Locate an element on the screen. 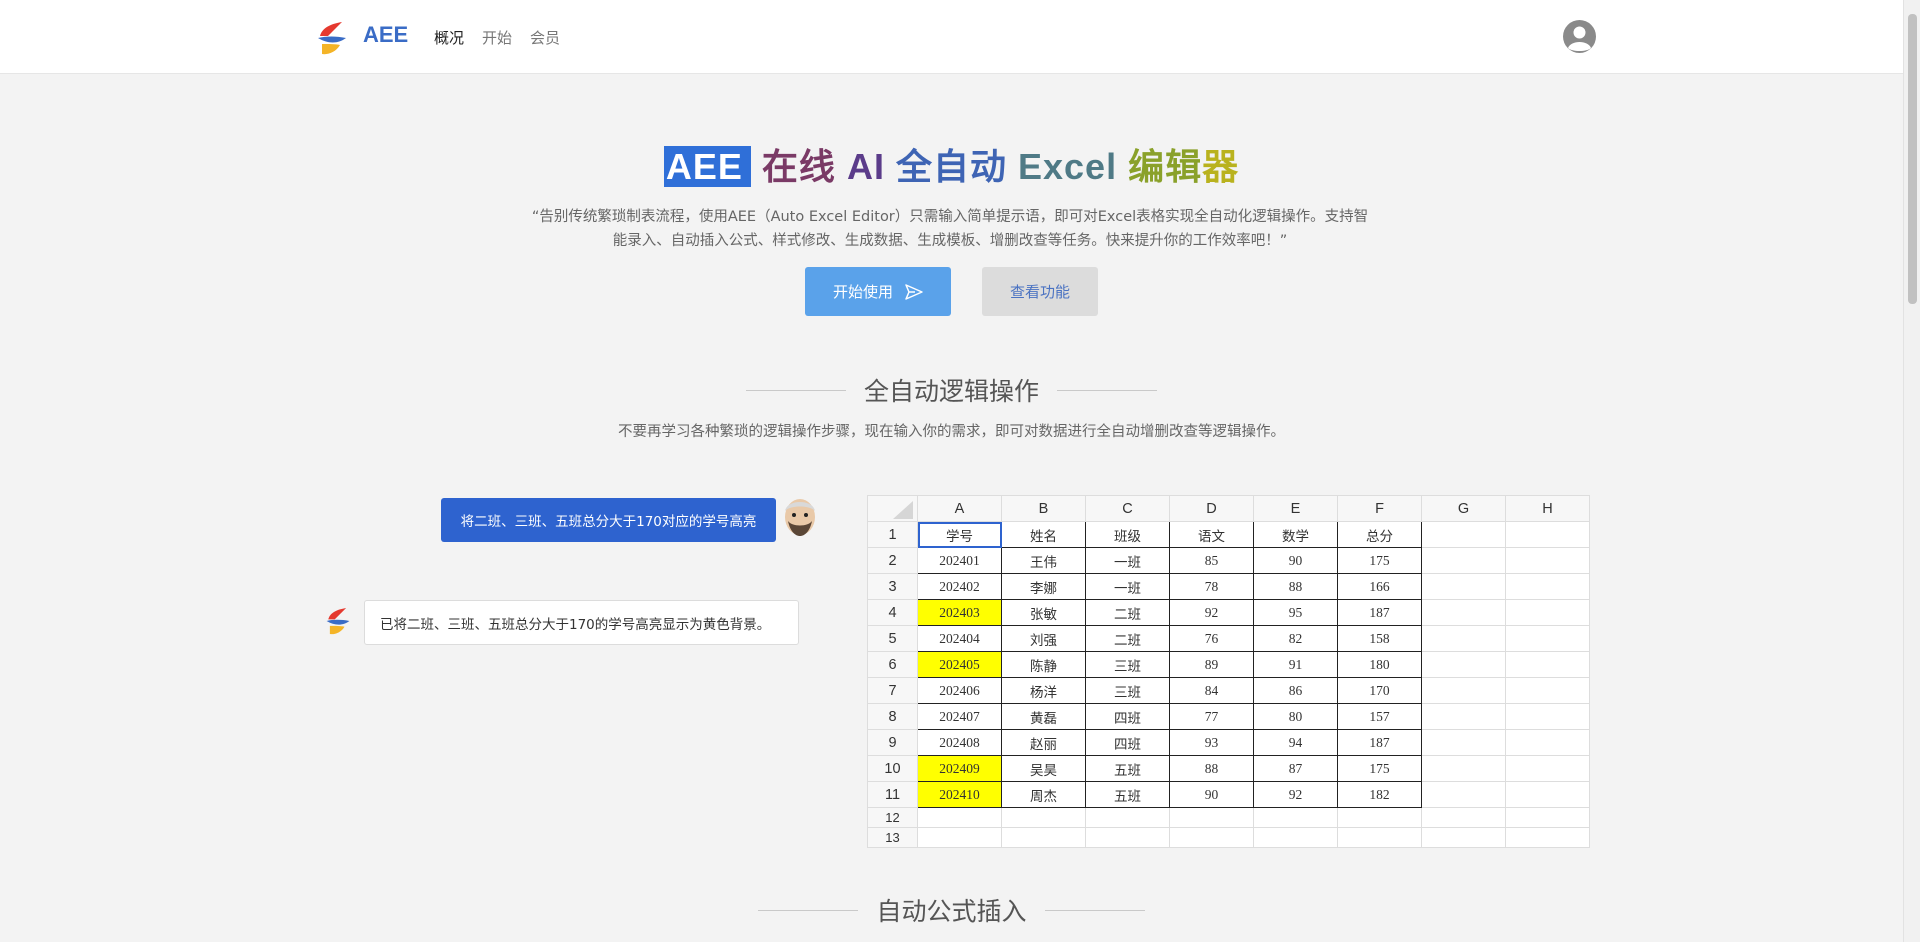 Image resolution: width=1920 pixels, height=942 pixels. sheet-cell: 吴昊 is located at coordinates (1043, 768).